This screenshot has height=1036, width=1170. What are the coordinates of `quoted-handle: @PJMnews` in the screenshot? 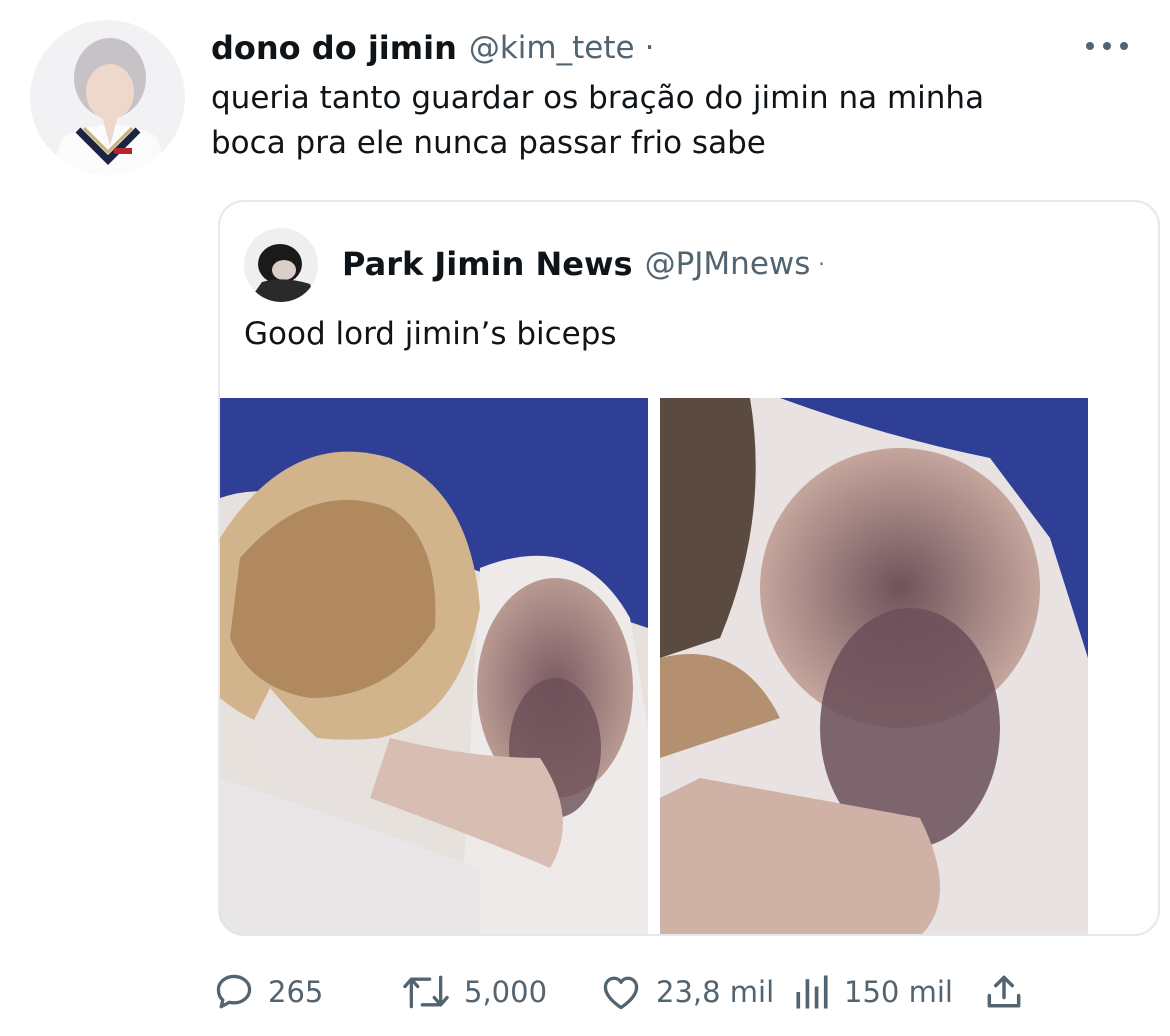 It's located at (728, 264).